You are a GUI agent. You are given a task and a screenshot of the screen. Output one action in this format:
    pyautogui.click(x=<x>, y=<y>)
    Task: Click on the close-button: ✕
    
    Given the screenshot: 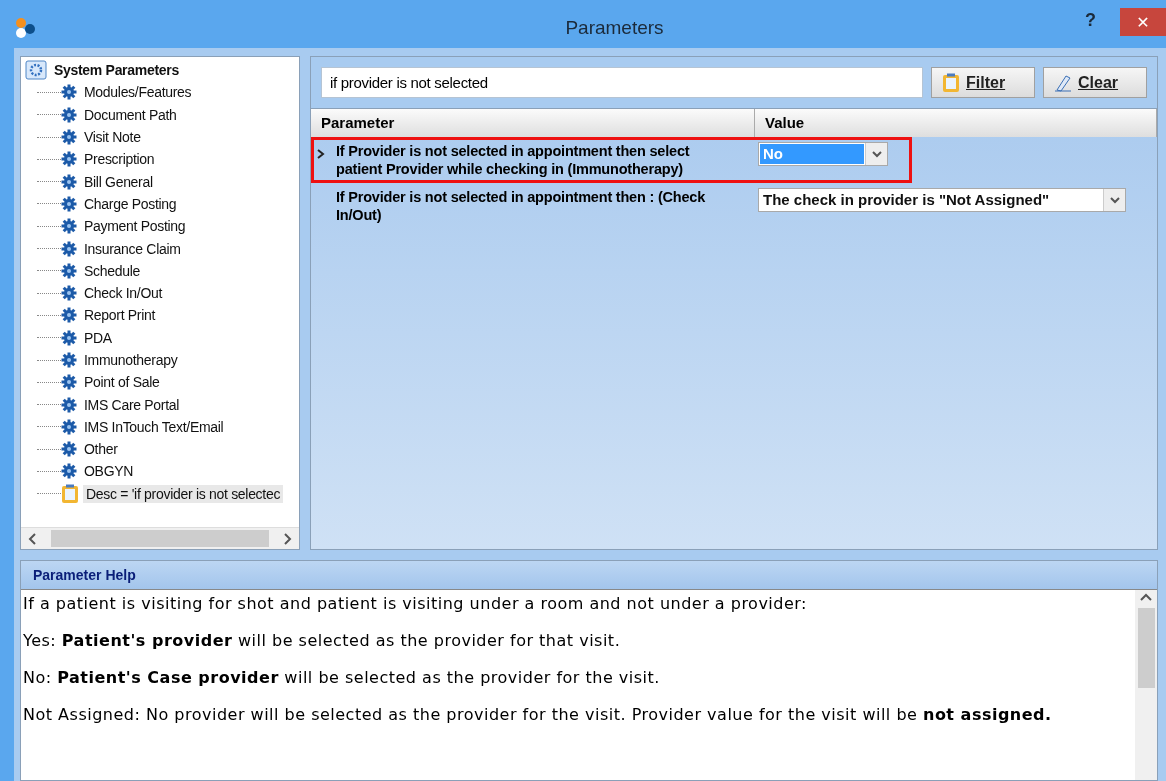 What is the action you would take?
    pyautogui.click(x=1143, y=22)
    